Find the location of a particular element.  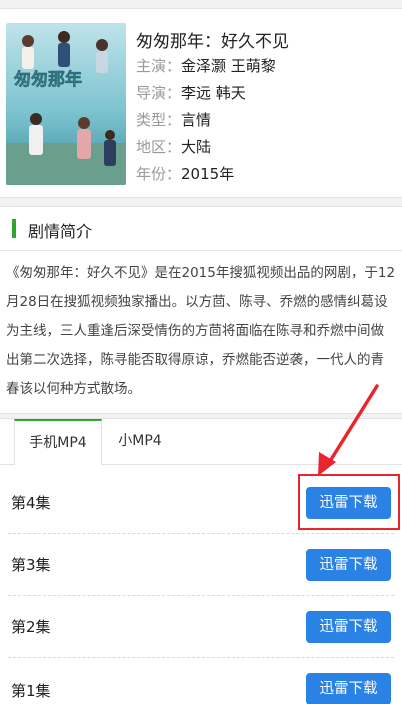

meta-region-value: 大陆 is located at coordinates (196, 147).